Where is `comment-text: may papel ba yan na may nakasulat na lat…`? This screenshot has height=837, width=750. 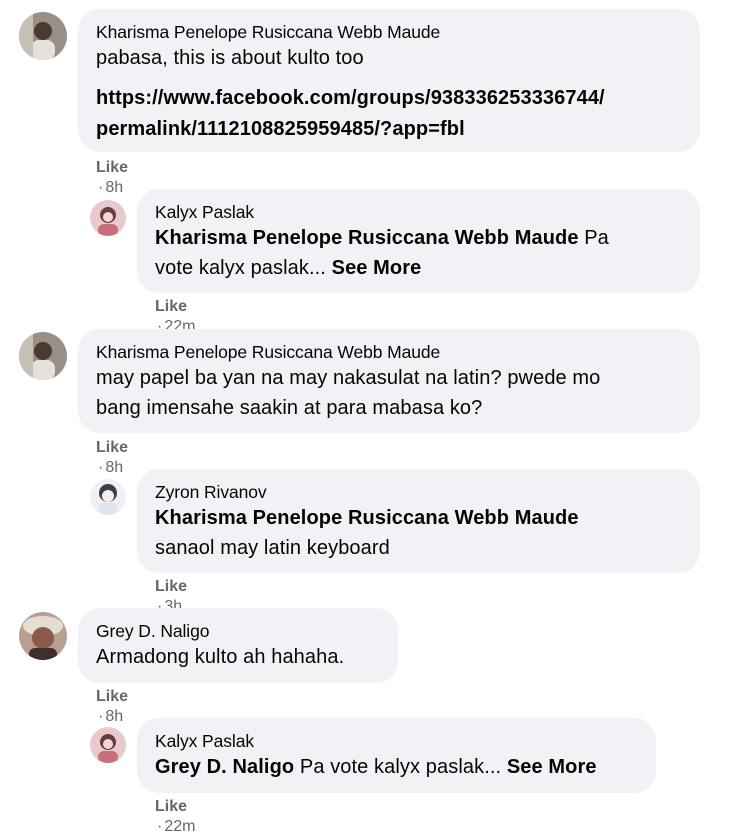 comment-text: may papel ba yan na may nakasulat na lat… is located at coordinates (348, 393).